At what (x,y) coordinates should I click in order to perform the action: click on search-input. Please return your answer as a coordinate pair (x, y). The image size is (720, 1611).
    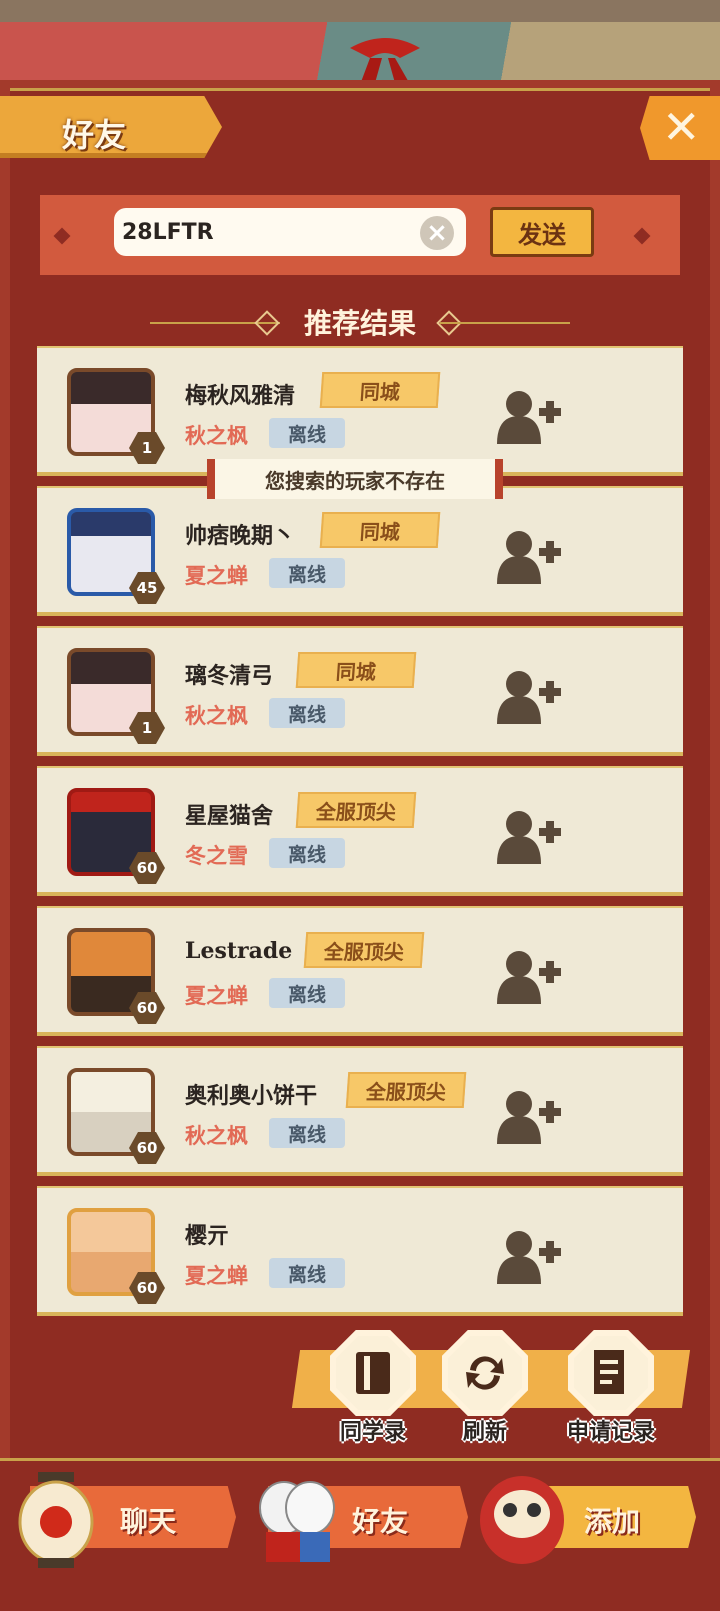
    Looking at the image, I should click on (290, 232).